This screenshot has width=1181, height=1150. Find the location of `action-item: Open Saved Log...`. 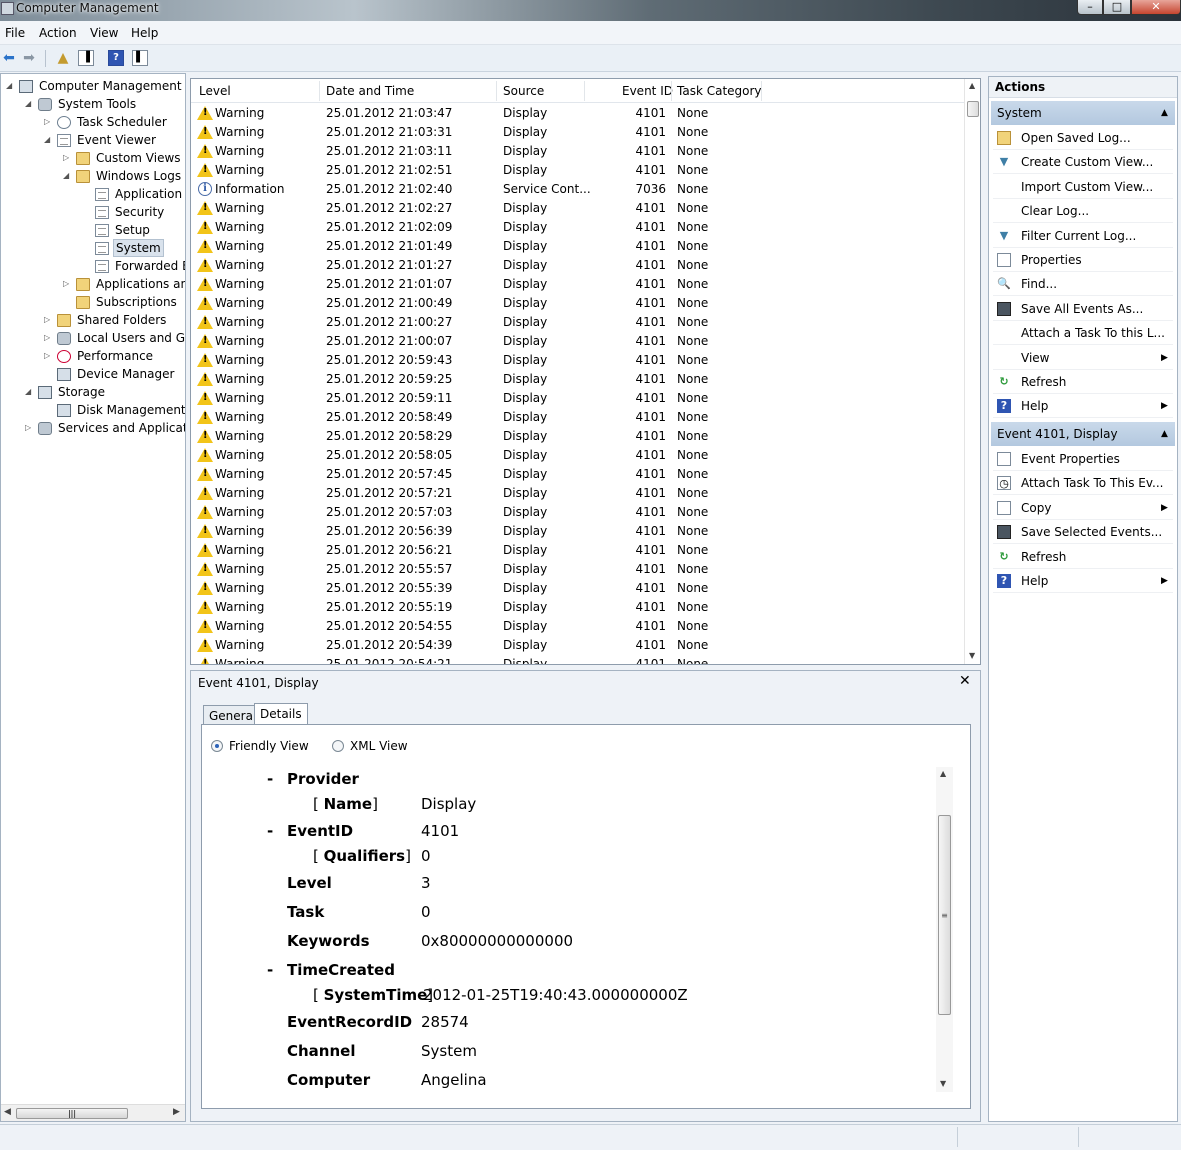

action-item: Open Saved Log... is located at coordinates (1083, 138).